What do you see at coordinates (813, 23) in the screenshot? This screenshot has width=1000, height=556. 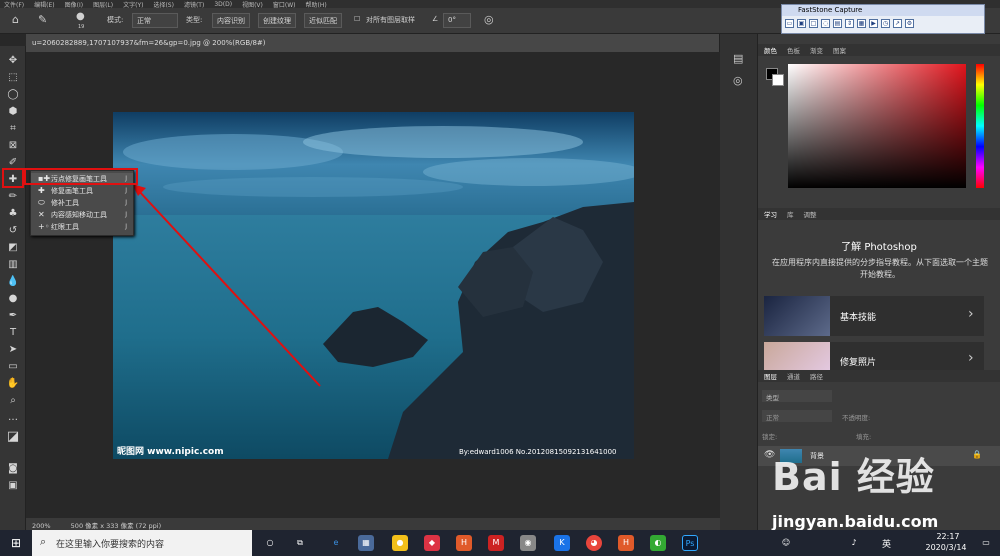 I see `capture-rect-icon: □` at bounding box center [813, 23].